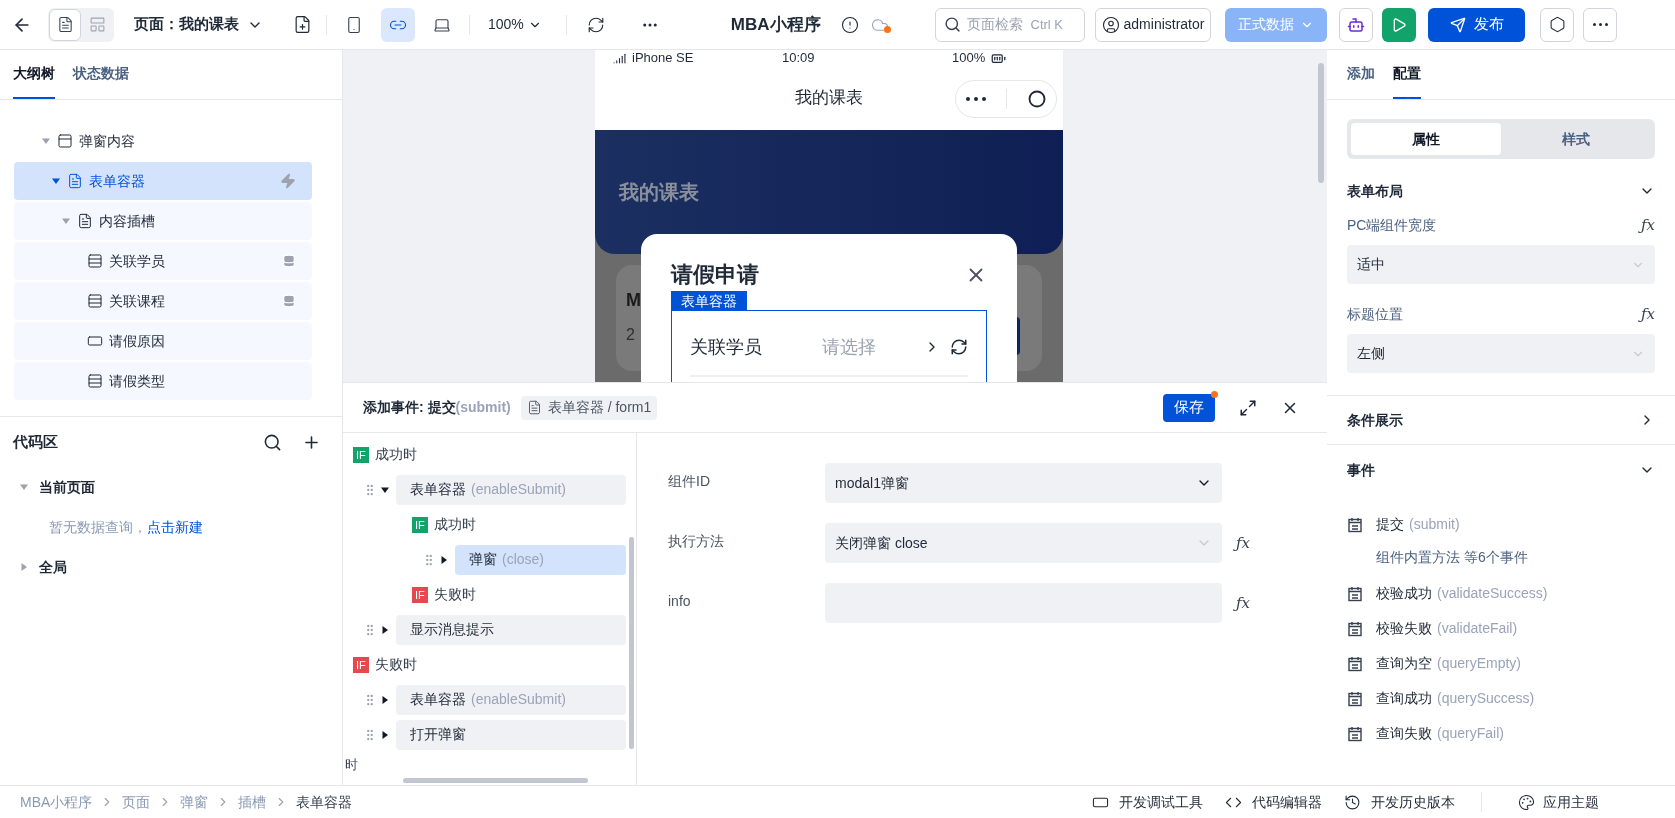 The image size is (1675, 818). What do you see at coordinates (163, 341) in the screenshot?
I see `outline-item: 请假原因` at bounding box center [163, 341].